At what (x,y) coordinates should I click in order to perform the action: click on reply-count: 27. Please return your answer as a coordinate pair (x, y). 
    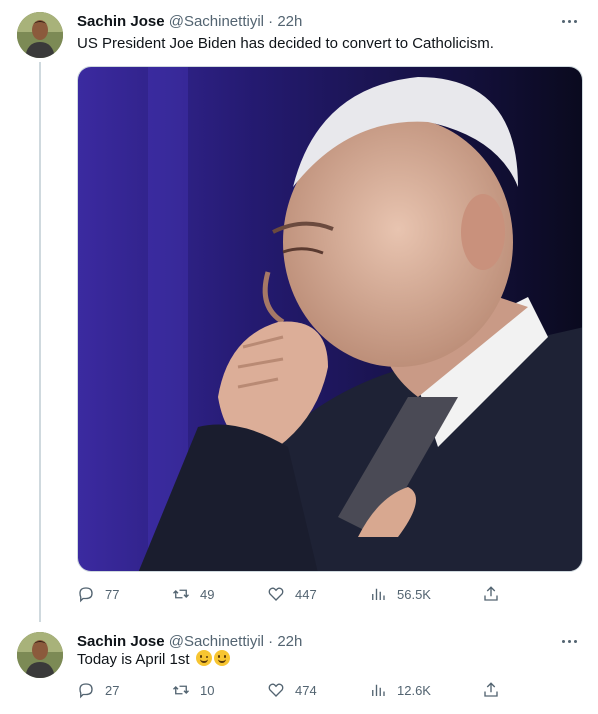
    Looking at the image, I should click on (112, 690).